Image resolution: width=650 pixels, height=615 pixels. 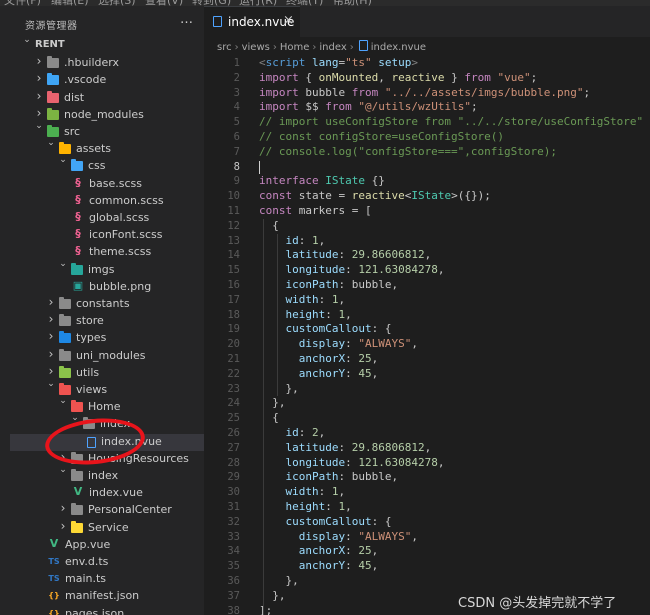 What do you see at coordinates (427, 551) in the screenshot?
I see `code-line: 34 anchorX: 25,` at bounding box center [427, 551].